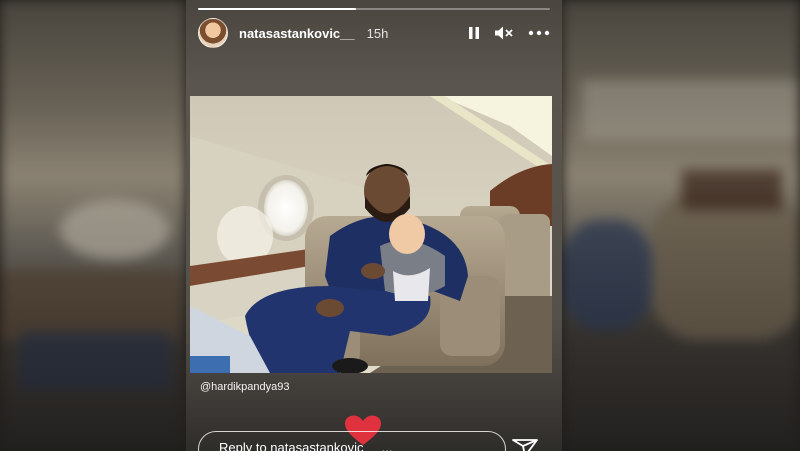 This screenshot has width=800, height=451. I want to click on username: natasastankovic__, so click(297, 33).